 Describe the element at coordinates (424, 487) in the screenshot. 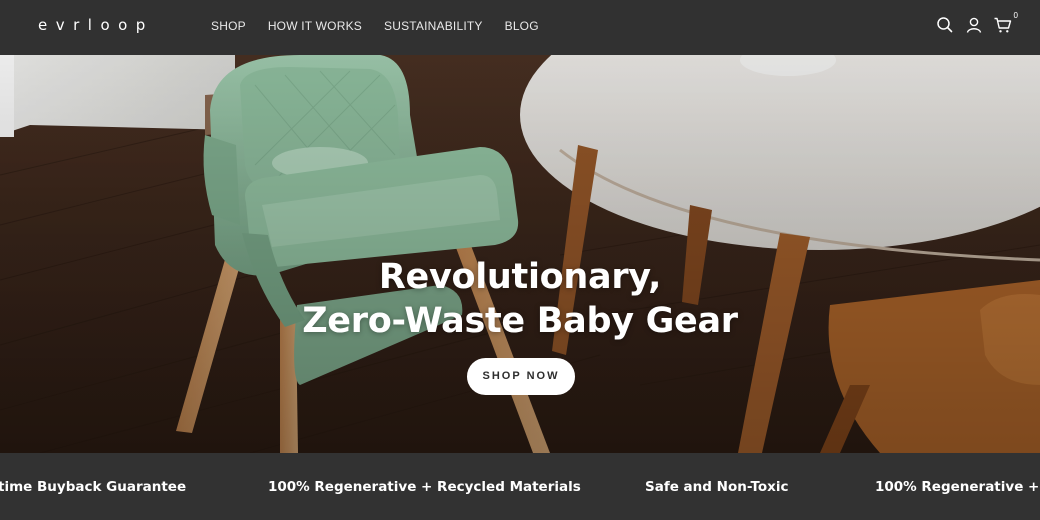

I see `ticker-item-materials: 100% Regenerative + Recycled Materials` at that location.